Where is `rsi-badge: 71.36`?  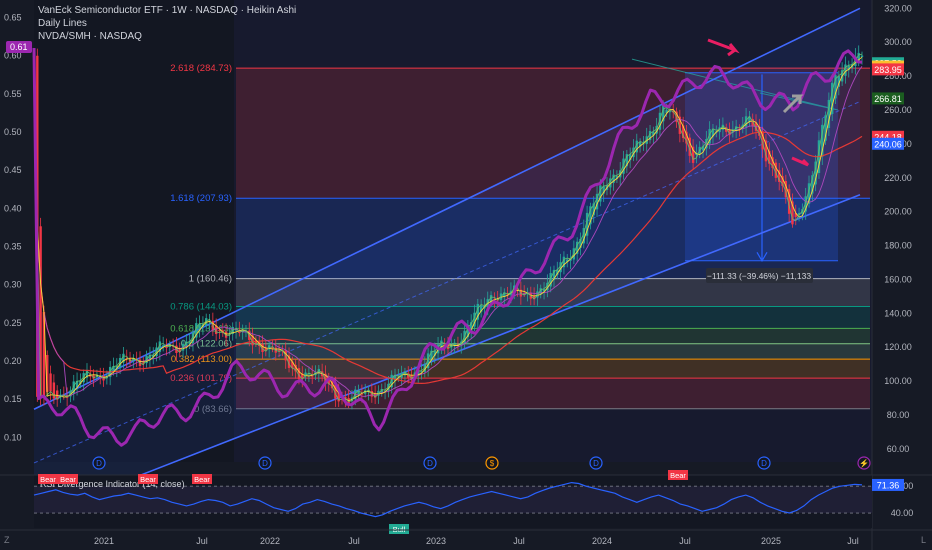
rsi-badge: 71.36 is located at coordinates (888, 485).